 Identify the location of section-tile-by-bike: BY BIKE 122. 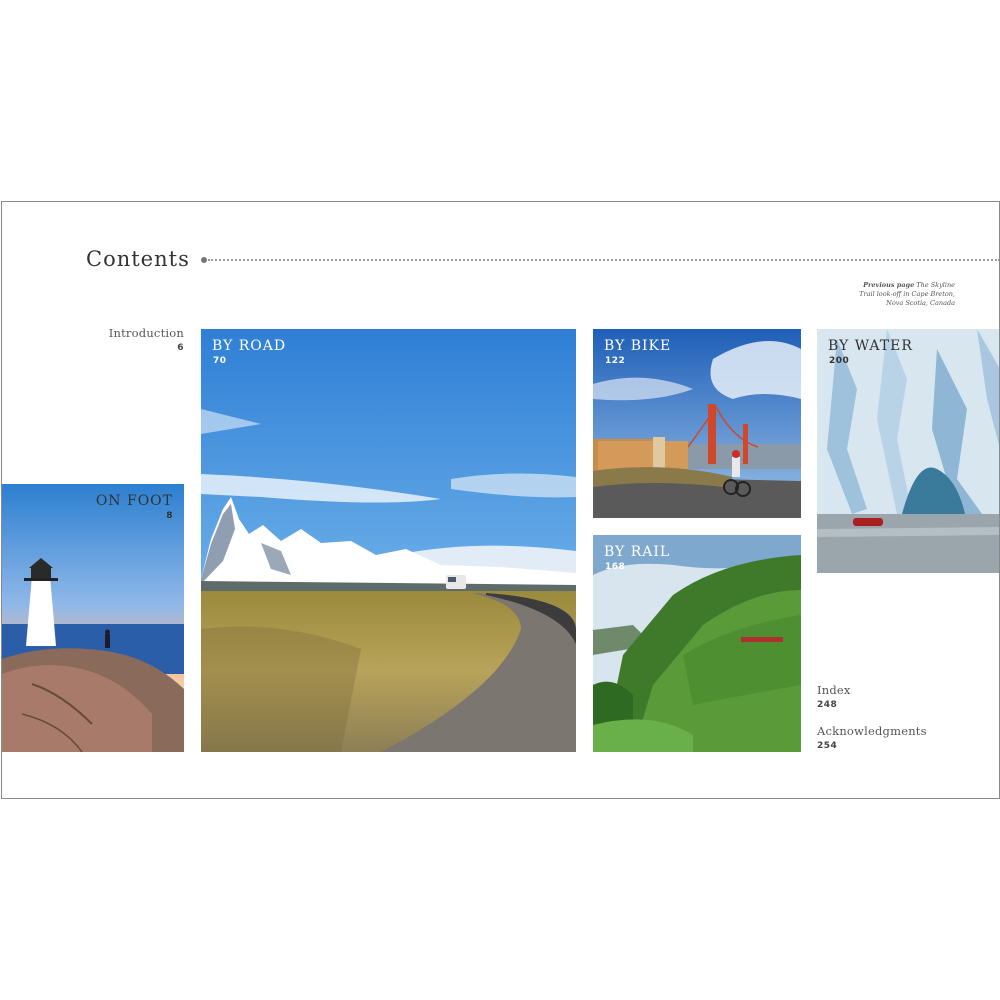
(697, 423).